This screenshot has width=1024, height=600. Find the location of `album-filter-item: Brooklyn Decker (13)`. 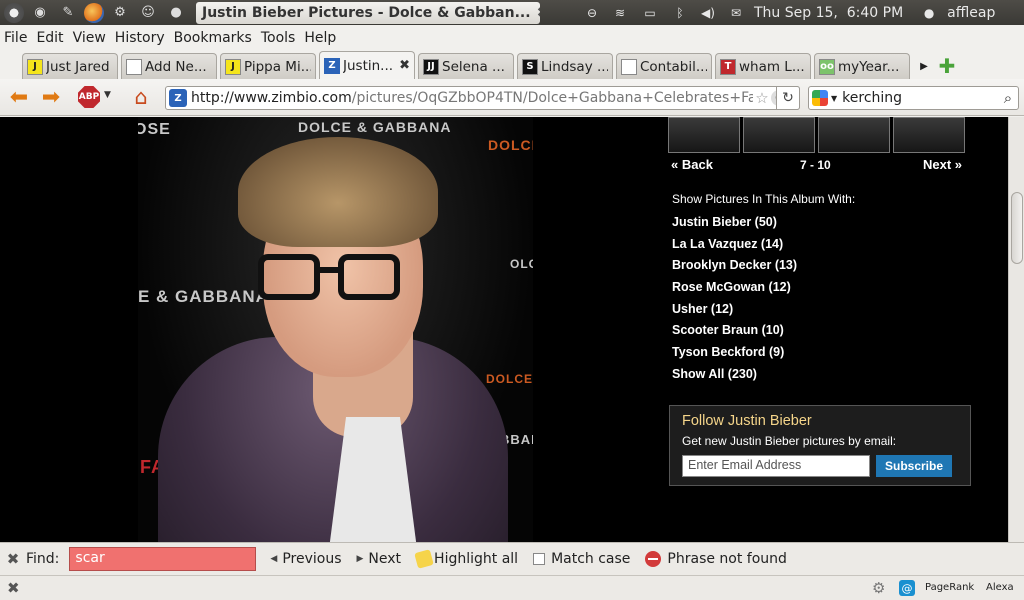

album-filter-item: Brooklyn Decker (13) is located at coordinates (734, 269).